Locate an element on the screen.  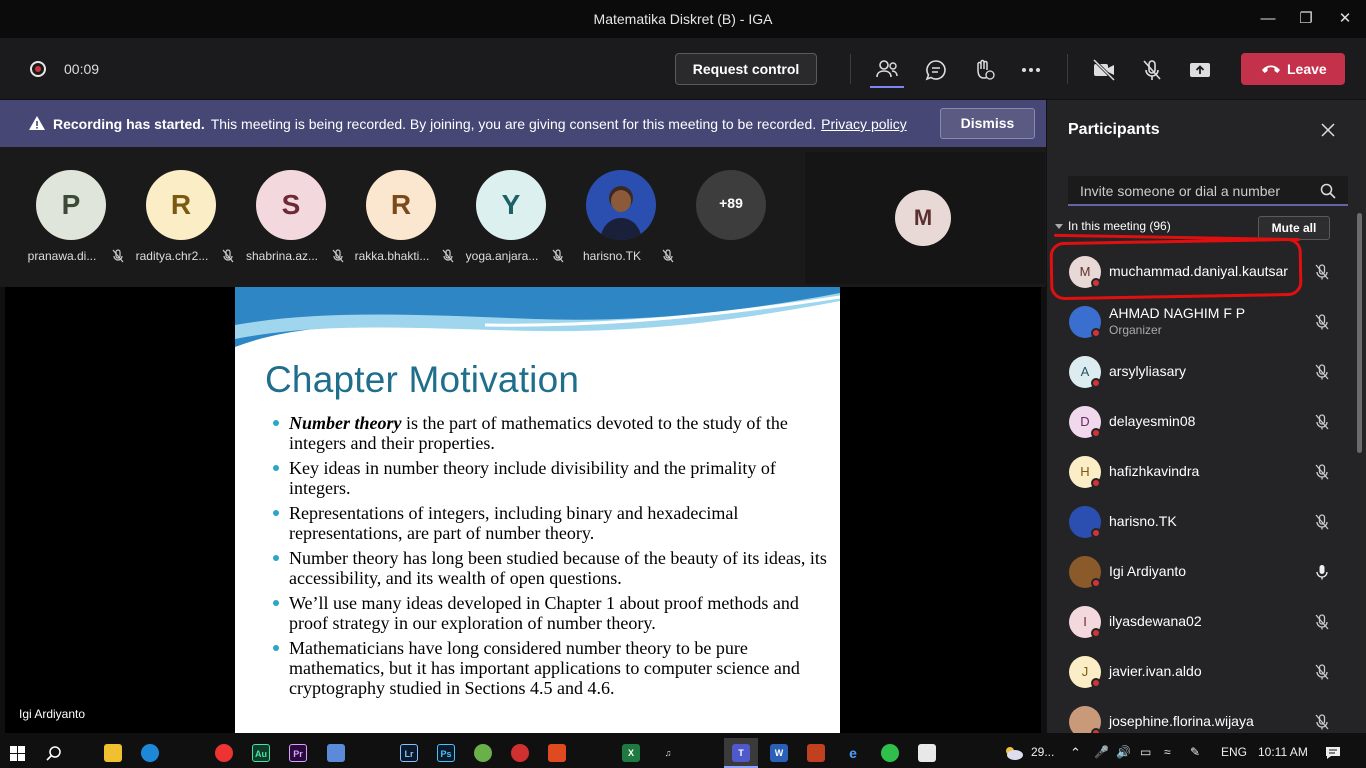
tray-chevron-icon: ⌃ is located at coordinates (1075, 753).